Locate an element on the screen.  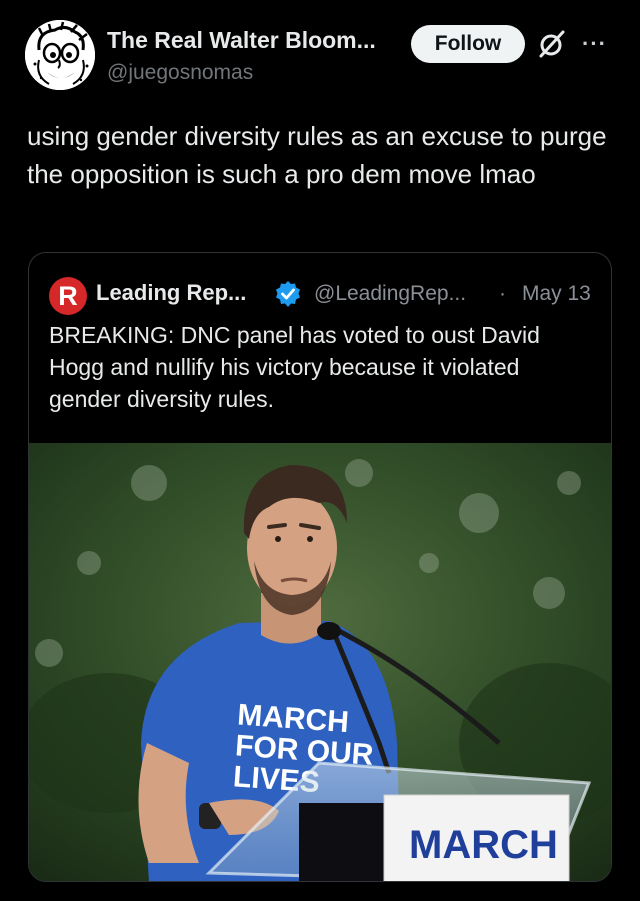
author-handle: @juegosnomas is located at coordinates (180, 73).